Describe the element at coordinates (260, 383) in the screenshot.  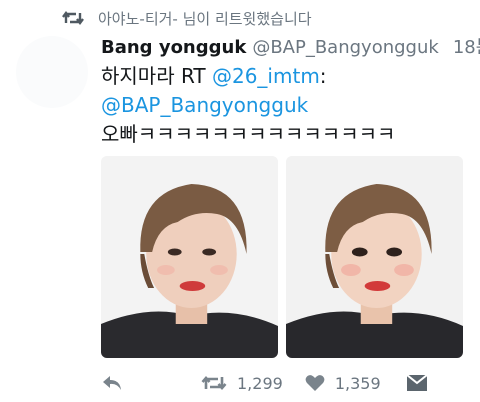
I see `retweet-count: 1,299` at that location.